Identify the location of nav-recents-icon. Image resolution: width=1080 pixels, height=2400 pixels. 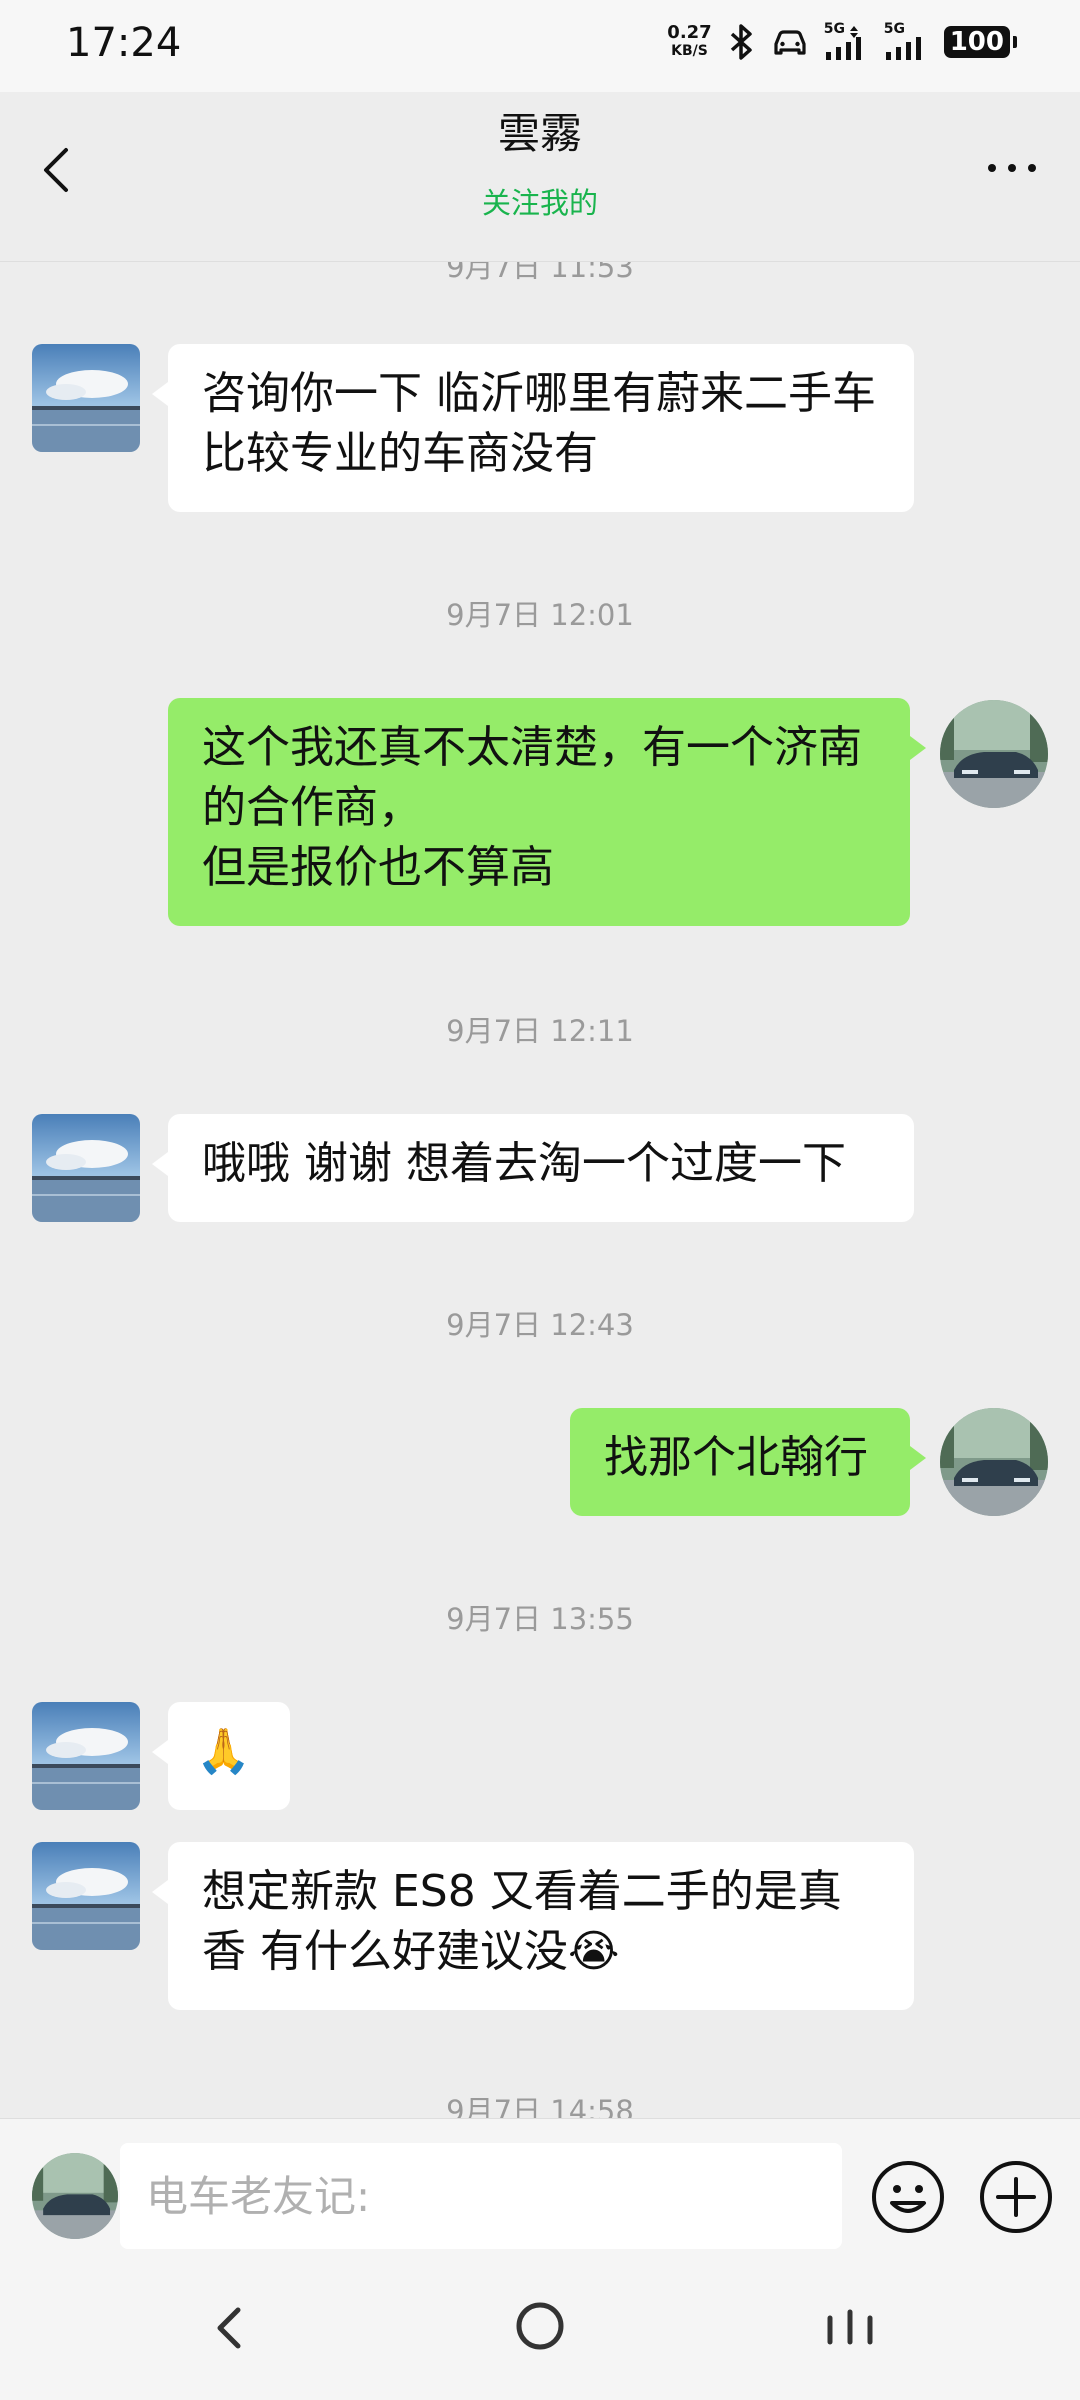
(850, 2328).